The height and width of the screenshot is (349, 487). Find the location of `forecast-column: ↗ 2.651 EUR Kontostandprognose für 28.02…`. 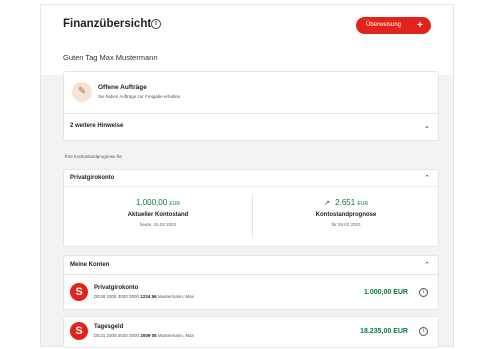

forecast-column: ↗ 2.651 EUR Kontostandprognose für 28.02… is located at coordinates (346, 212).